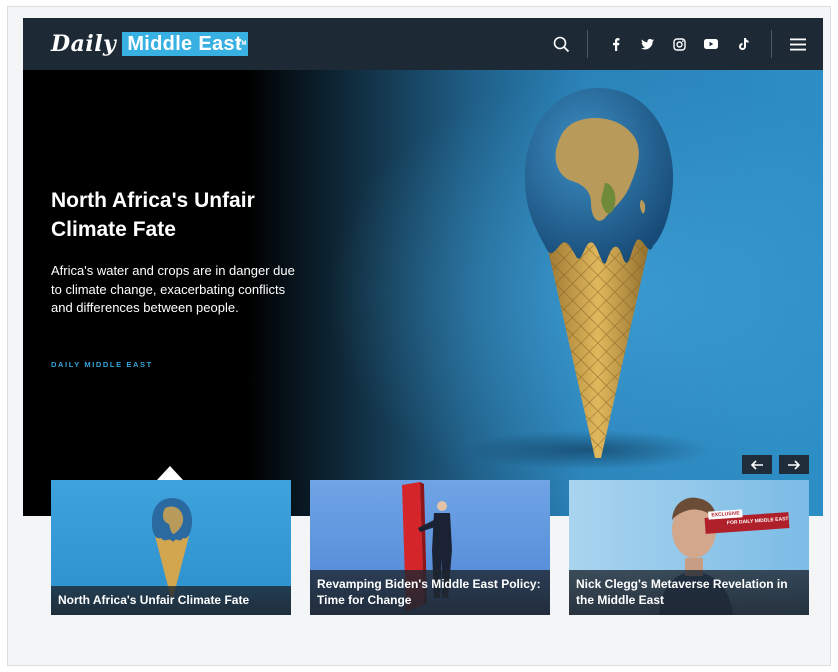 The width and height of the screenshot is (838, 672). Describe the element at coordinates (747, 521) in the screenshot. I see `exclusive-badge: EXCLUSIVE FOR DAILY MIDDLE EAST` at that location.